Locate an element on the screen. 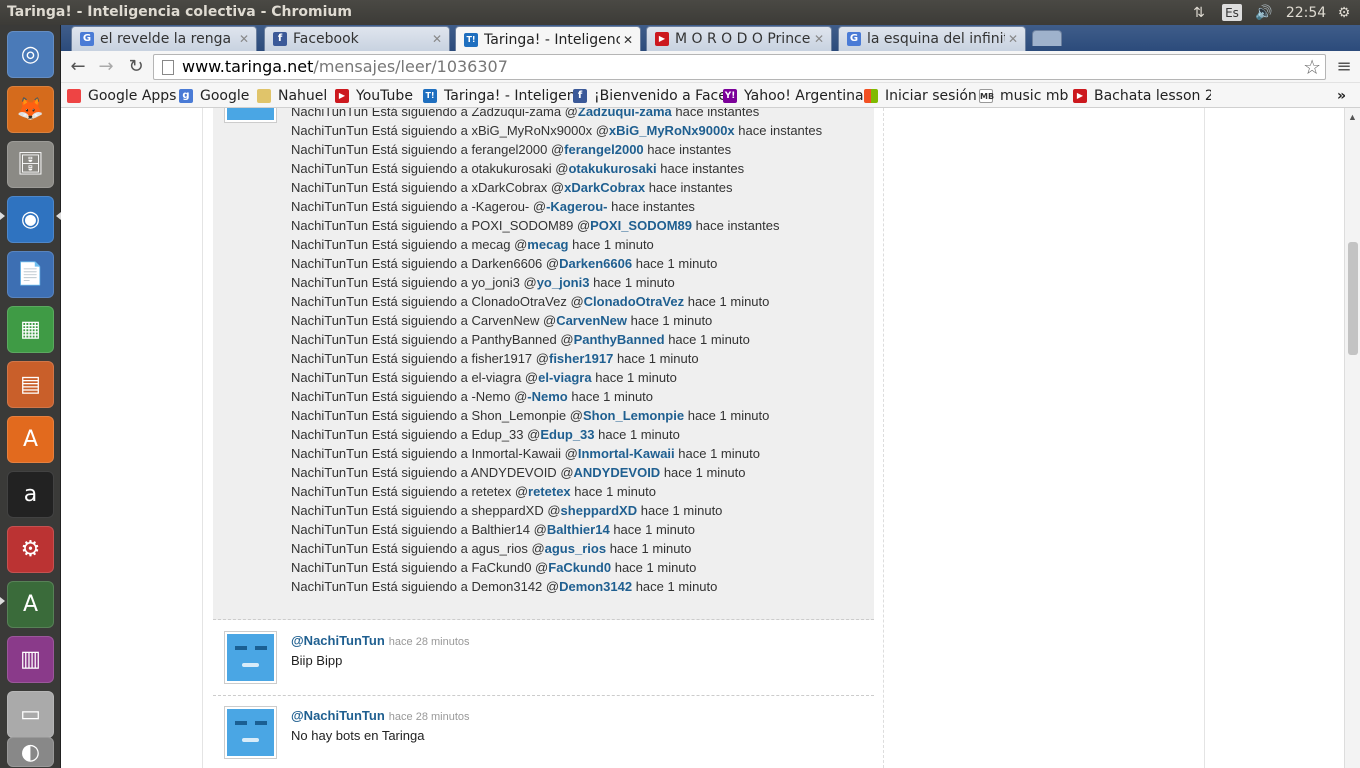 This screenshot has width=1360, height=768. bookmarks-overflow-icon: » is located at coordinates (1341, 96).